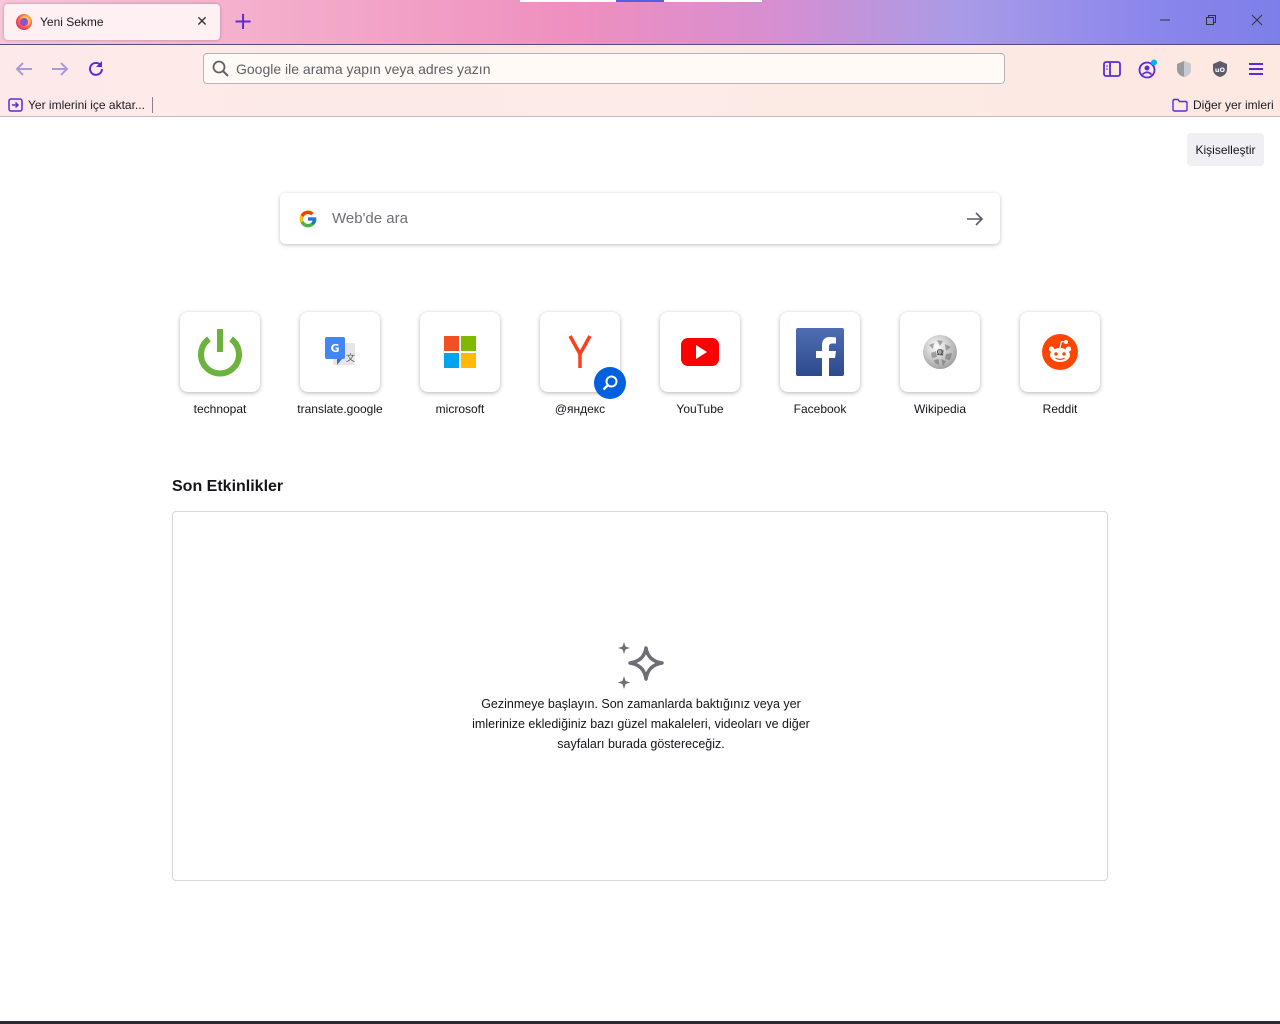 The width and height of the screenshot is (1280, 1024). I want to click on top-site-microsoft: microsoft, so click(460, 367).